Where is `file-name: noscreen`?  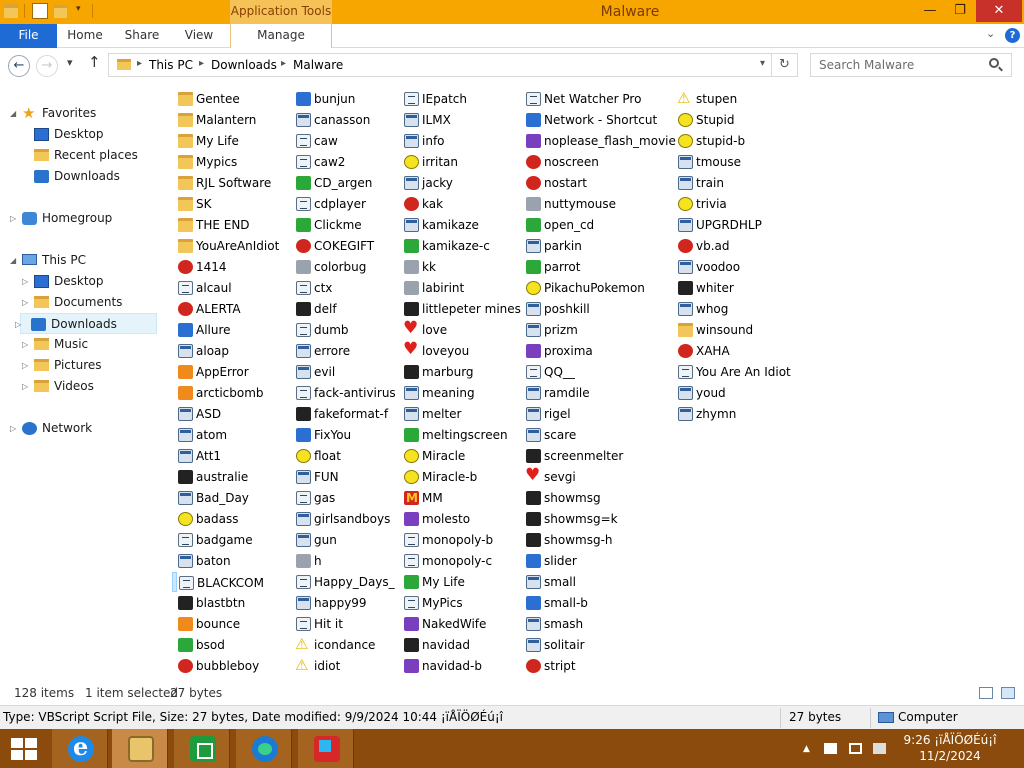 file-name: noscreen is located at coordinates (571, 162).